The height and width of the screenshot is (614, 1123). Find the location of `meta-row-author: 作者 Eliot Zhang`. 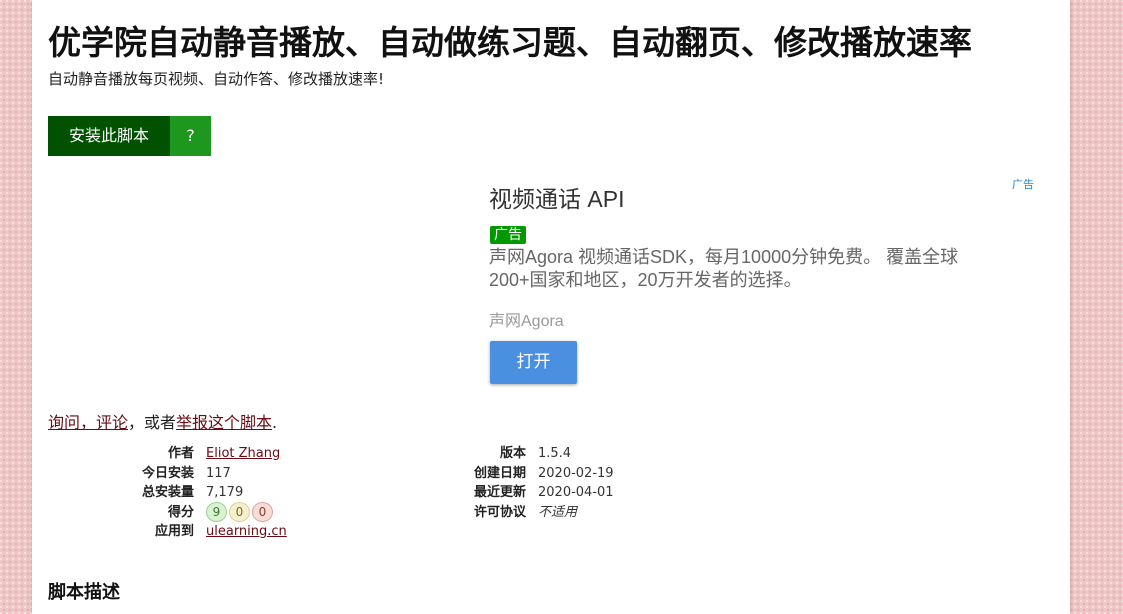

meta-row-author: 作者 Eliot Zhang is located at coordinates (193, 454).